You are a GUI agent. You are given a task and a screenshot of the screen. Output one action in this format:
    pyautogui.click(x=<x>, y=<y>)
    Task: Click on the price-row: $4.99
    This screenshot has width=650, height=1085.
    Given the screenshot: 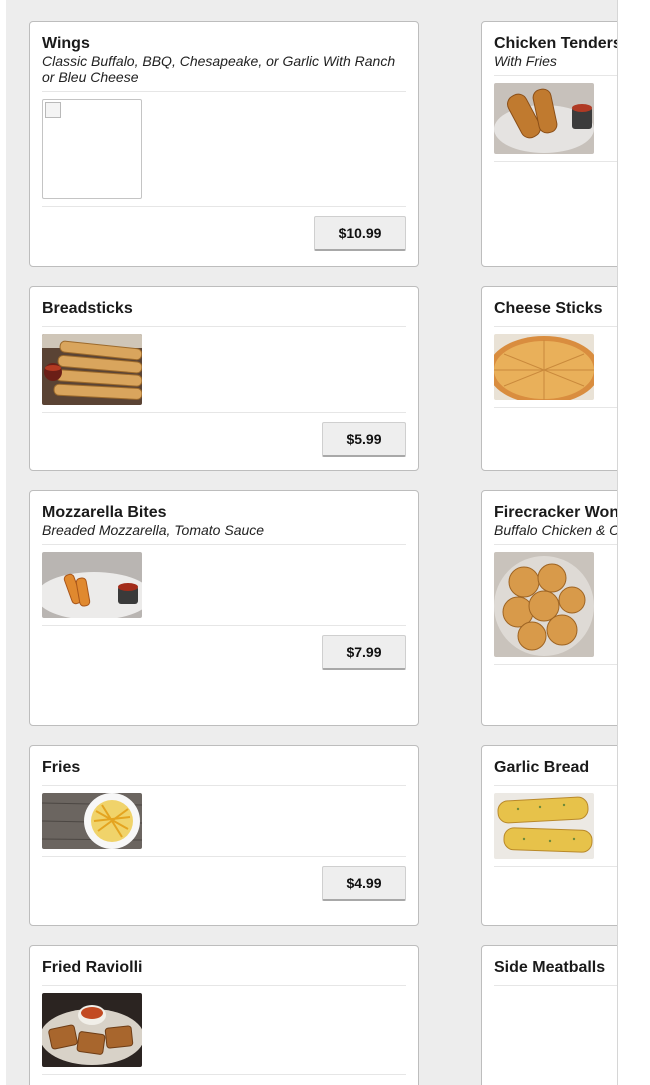 What is the action you would take?
    pyautogui.click(x=224, y=887)
    